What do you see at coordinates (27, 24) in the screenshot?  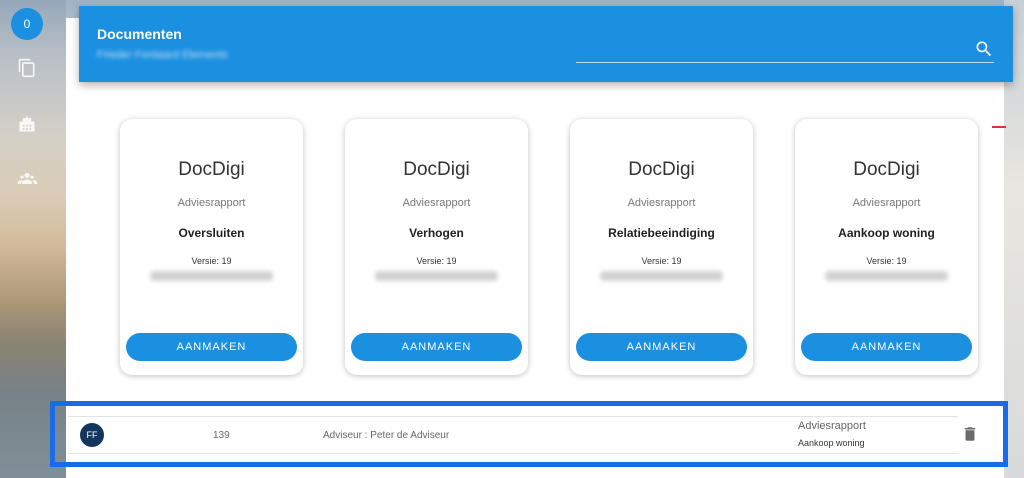 I see `notification-badge: 0` at bounding box center [27, 24].